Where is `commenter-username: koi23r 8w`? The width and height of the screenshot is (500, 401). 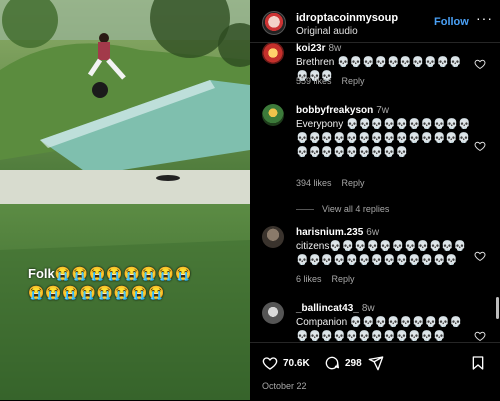 commenter-username: koi23r 8w is located at coordinates (318, 48).